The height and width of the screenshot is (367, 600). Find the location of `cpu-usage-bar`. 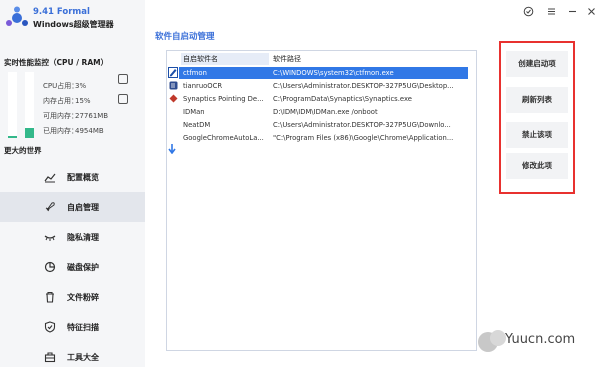

cpu-usage-bar is located at coordinates (12, 105).